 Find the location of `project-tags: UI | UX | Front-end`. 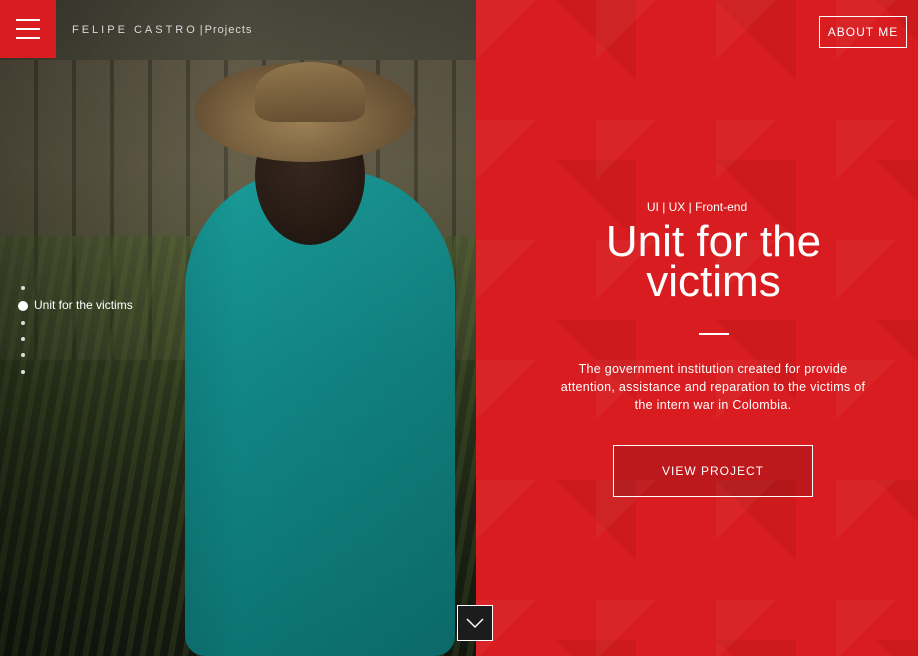

project-tags: UI | UX | Front-end is located at coordinates (697, 207).